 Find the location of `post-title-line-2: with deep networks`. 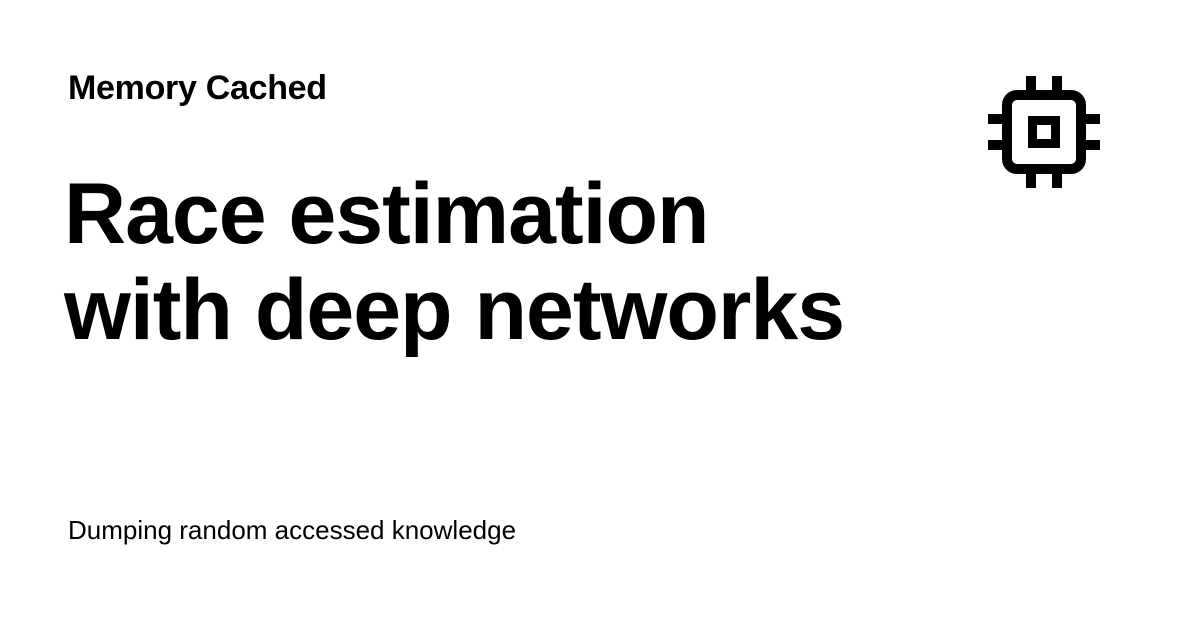

post-title-line-2: with deep networks is located at coordinates (454, 310).